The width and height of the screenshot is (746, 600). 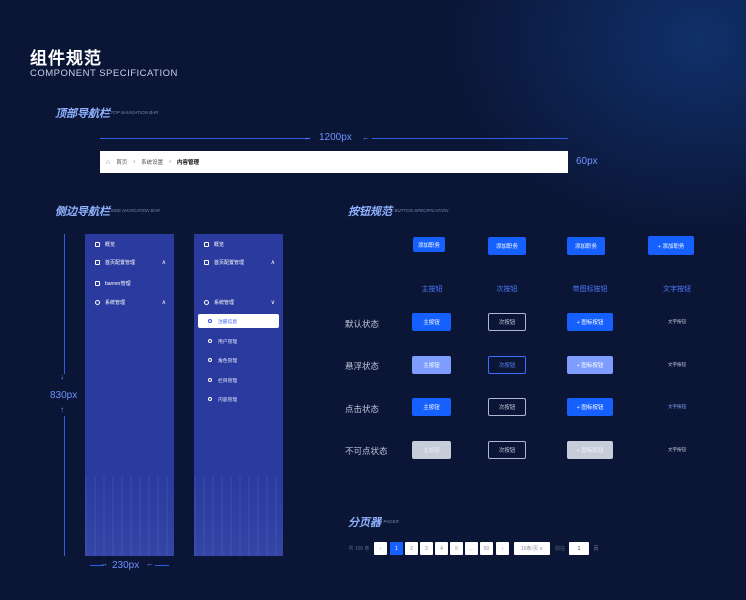 What do you see at coordinates (677, 407) in the screenshot?
I see `text-button-pressed: 文字按钮` at bounding box center [677, 407].